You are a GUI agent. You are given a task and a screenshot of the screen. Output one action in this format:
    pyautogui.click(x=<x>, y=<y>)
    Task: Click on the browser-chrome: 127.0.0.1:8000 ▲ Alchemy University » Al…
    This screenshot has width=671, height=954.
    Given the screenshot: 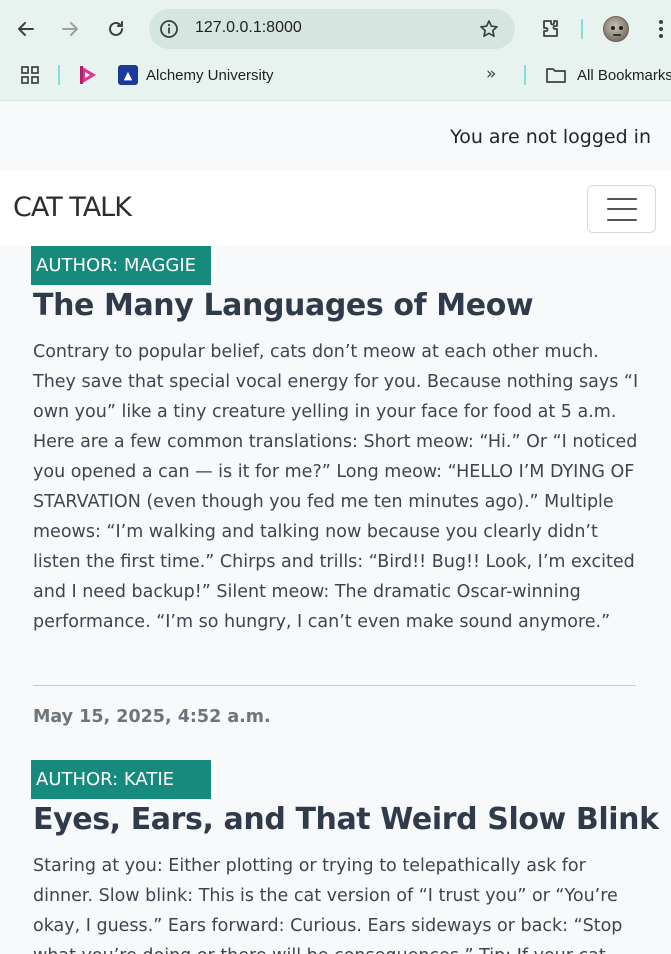 What is the action you would take?
    pyautogui.click(x=335, y=50)
    